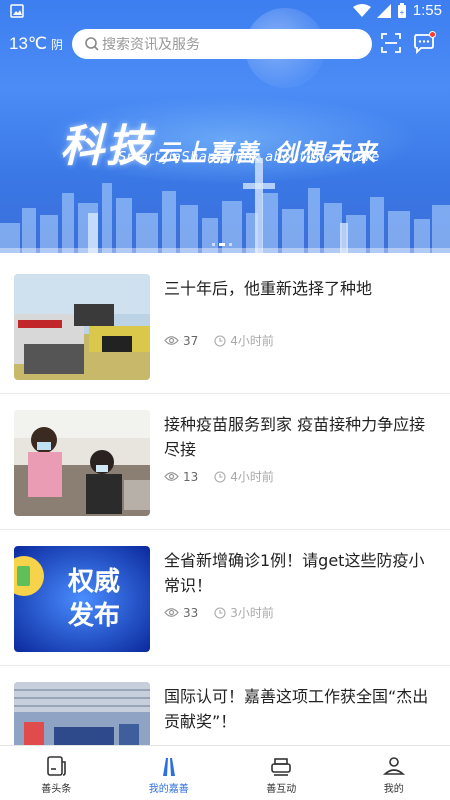 The image size is (450, 800). What do you see at coordinates (93, 615) in the screenshot?
I see `thumb-text-line2: 发布` at bounding box center [93, 615].